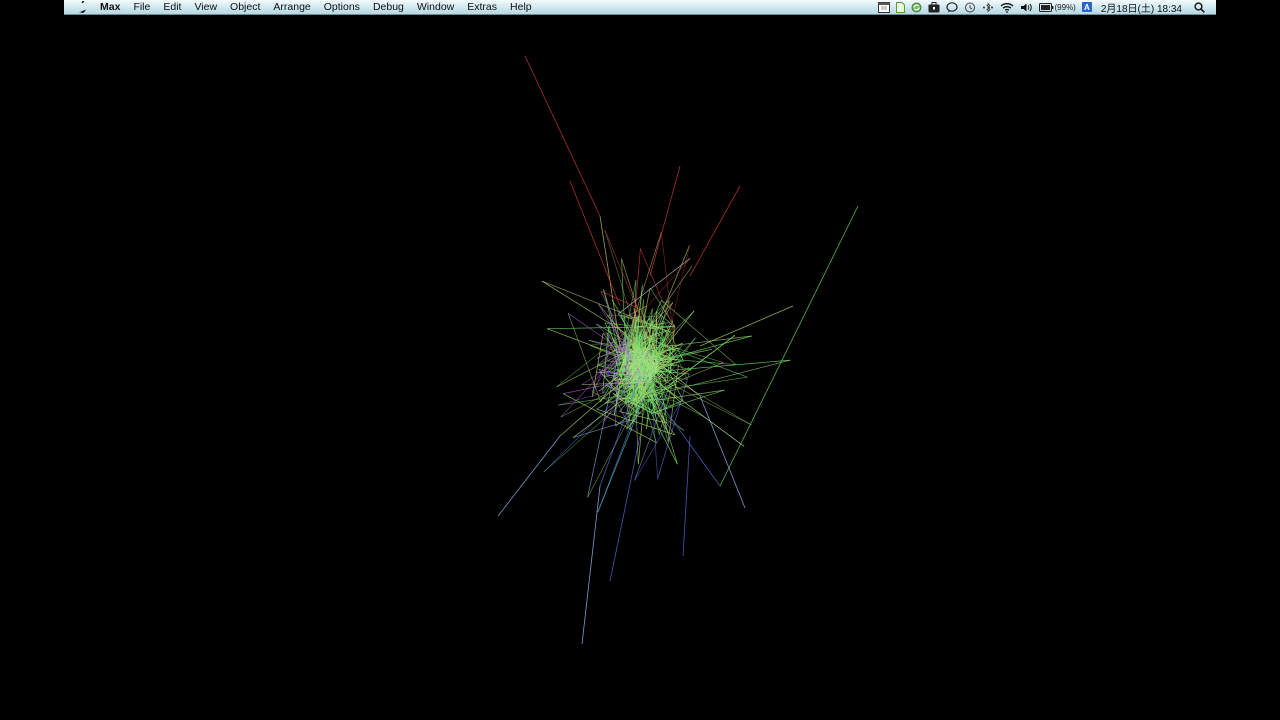  Describe the element at coordinates (388, 7) in the screenshot. I see `menu-debug: Debug` at that location.